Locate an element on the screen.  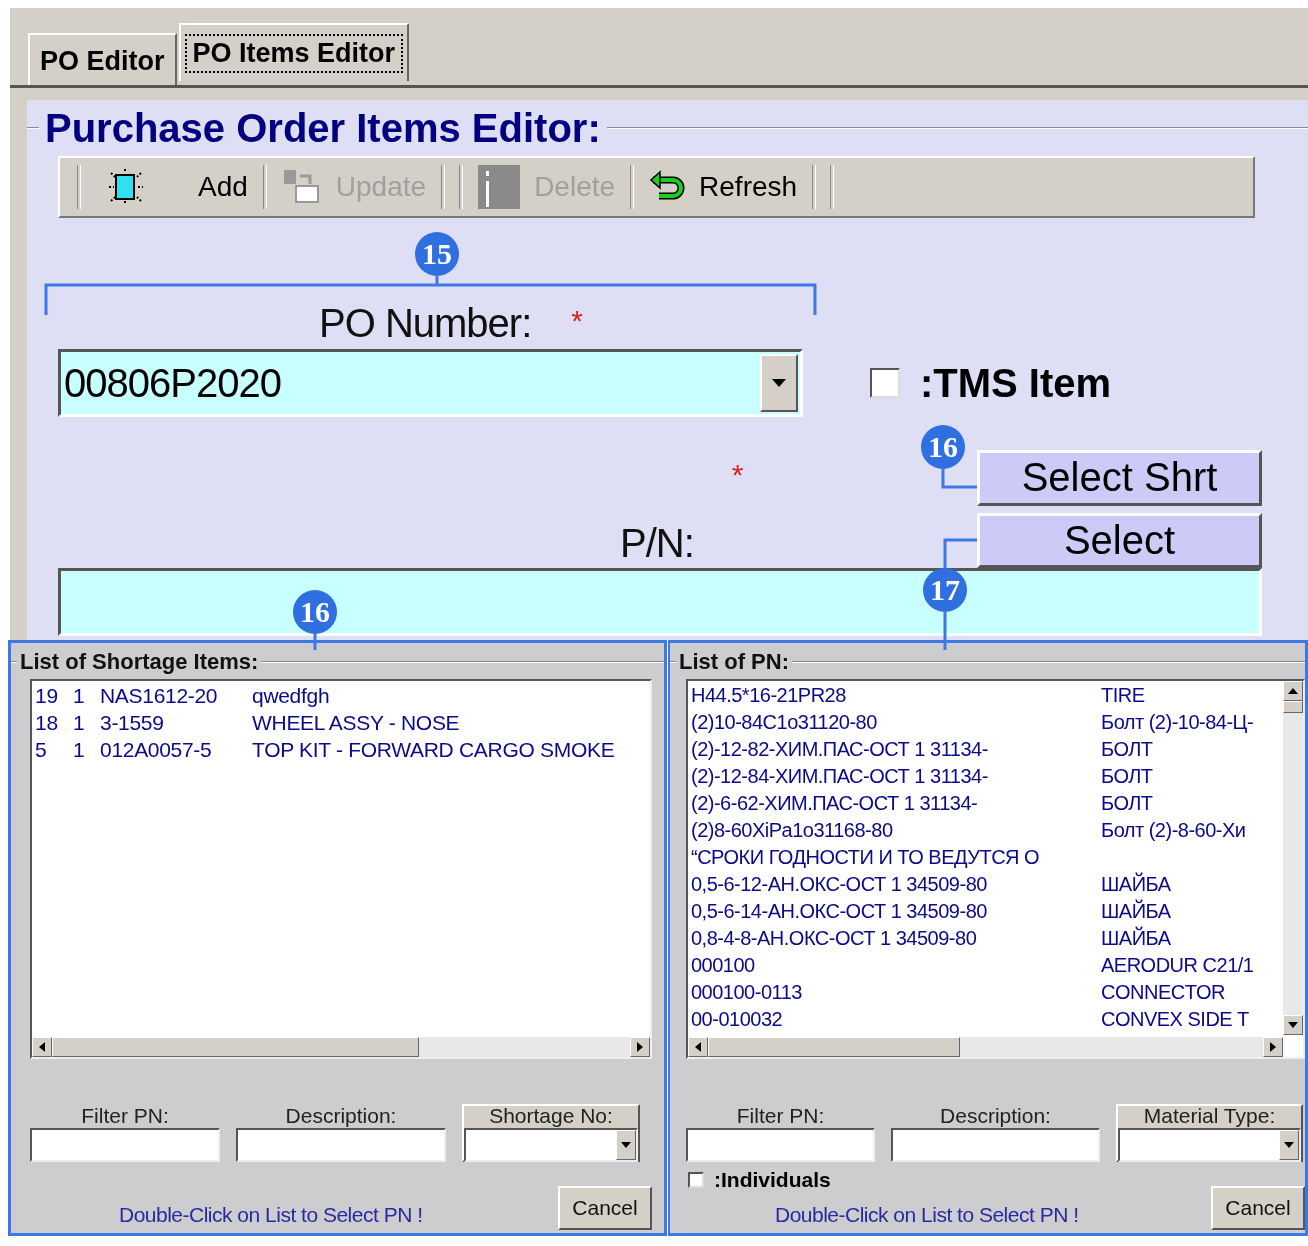
document-icon is located at coordinates (301, 187).